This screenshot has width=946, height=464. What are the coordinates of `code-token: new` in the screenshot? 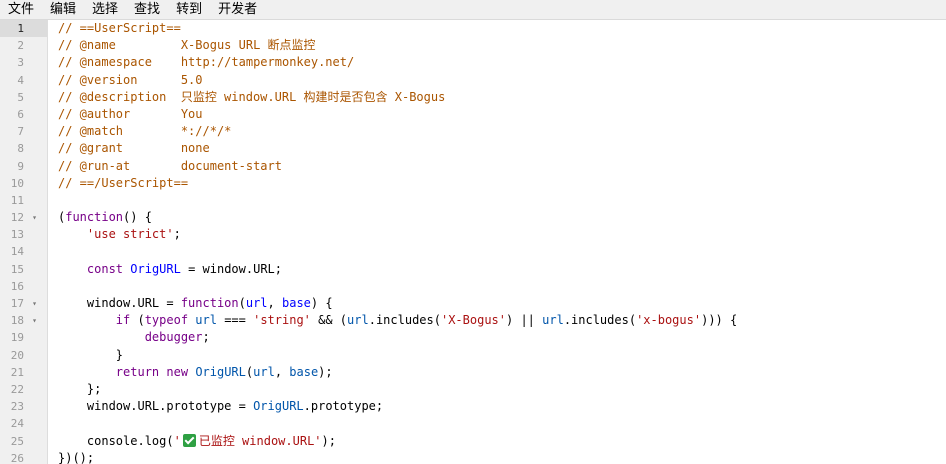 It's located at (177, 371).